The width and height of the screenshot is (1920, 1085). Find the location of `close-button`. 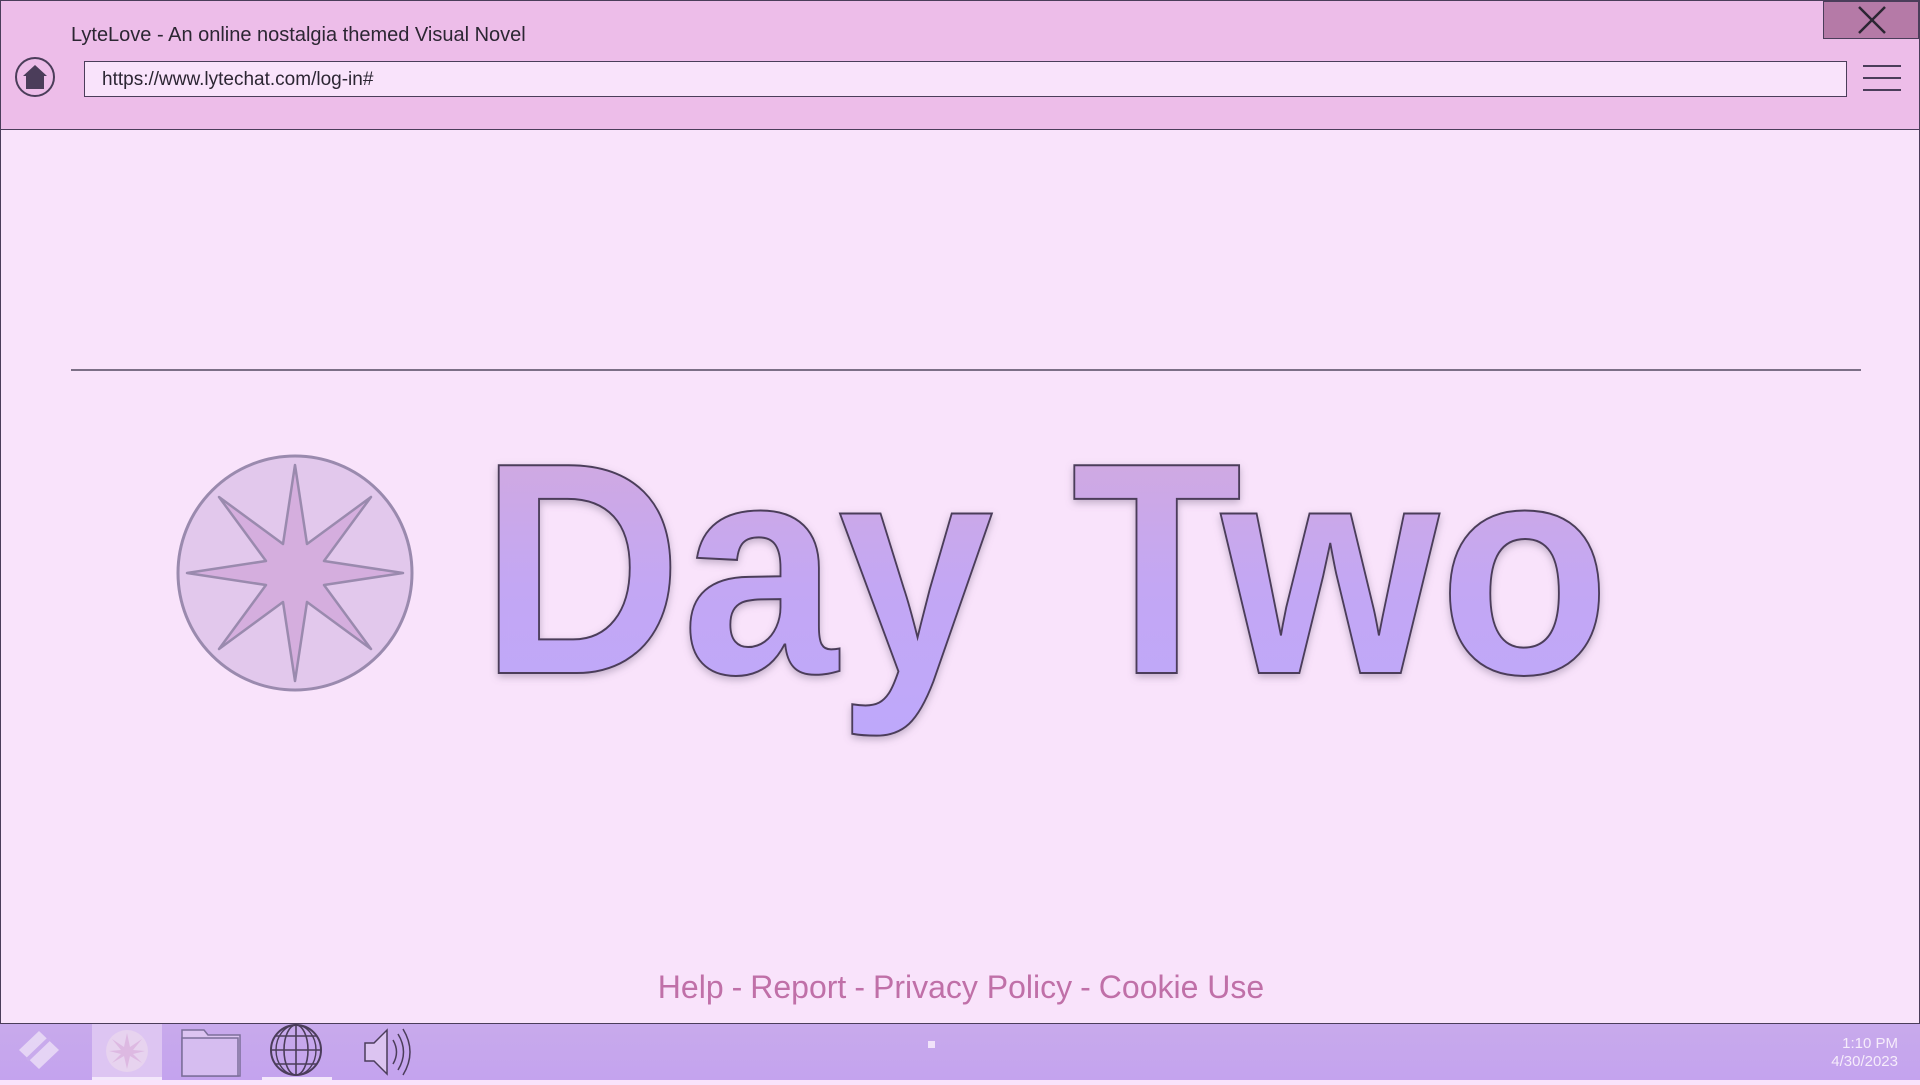

close-button is located at coordinates (1871, 20).